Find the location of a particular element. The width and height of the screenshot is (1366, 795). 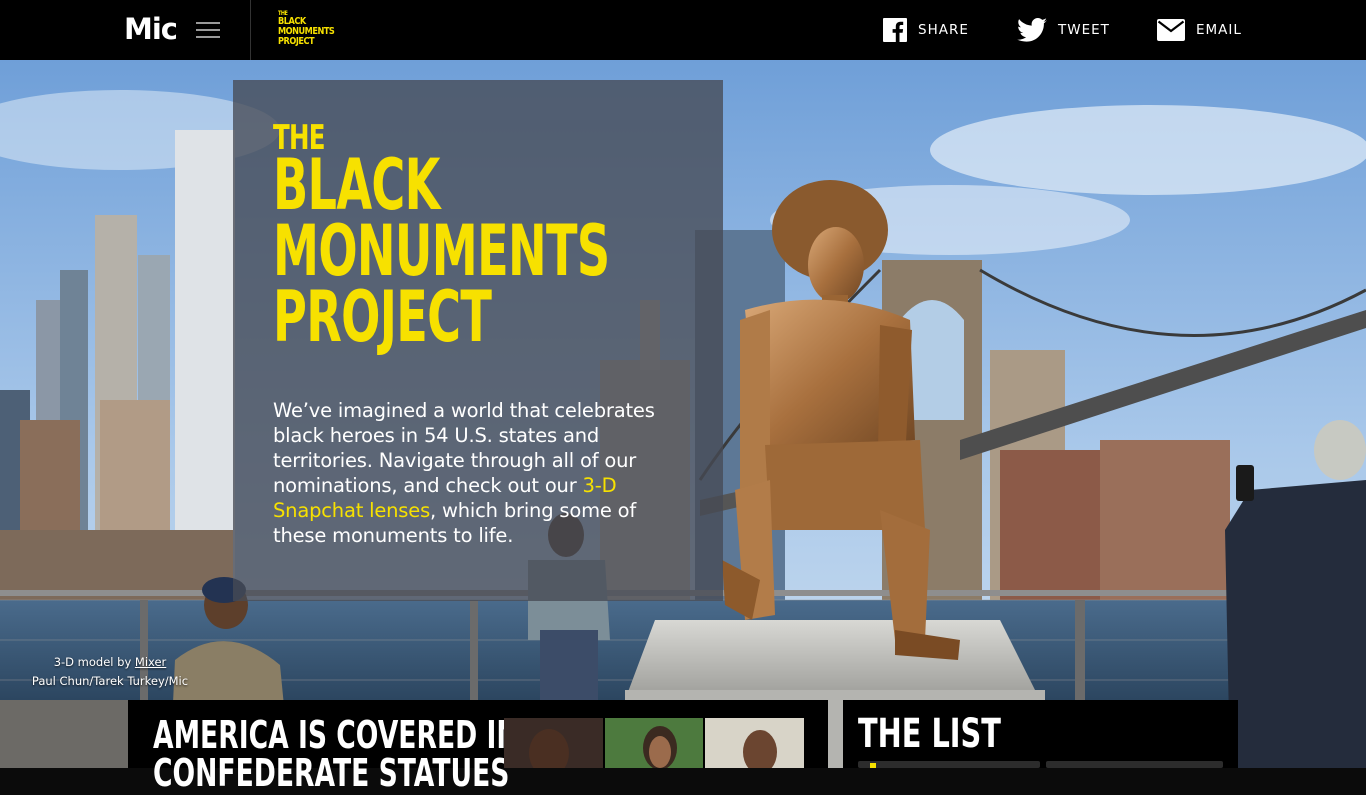

feature-headline-line1: AMERICA IS COVERED IN is located at coordinates (336, 735).